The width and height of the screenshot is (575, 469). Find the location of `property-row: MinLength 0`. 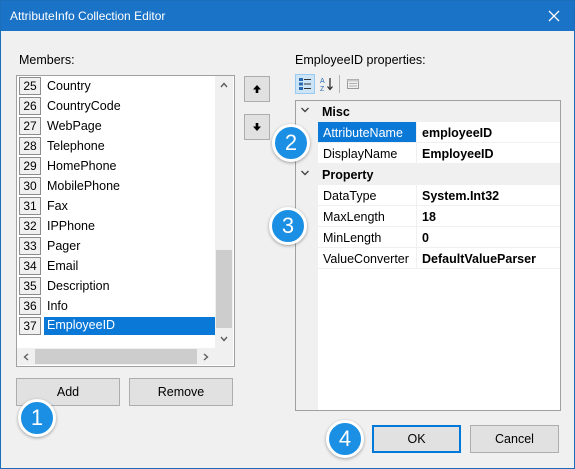

property-row: MinLength 0 is located at coordinates (428, 237).